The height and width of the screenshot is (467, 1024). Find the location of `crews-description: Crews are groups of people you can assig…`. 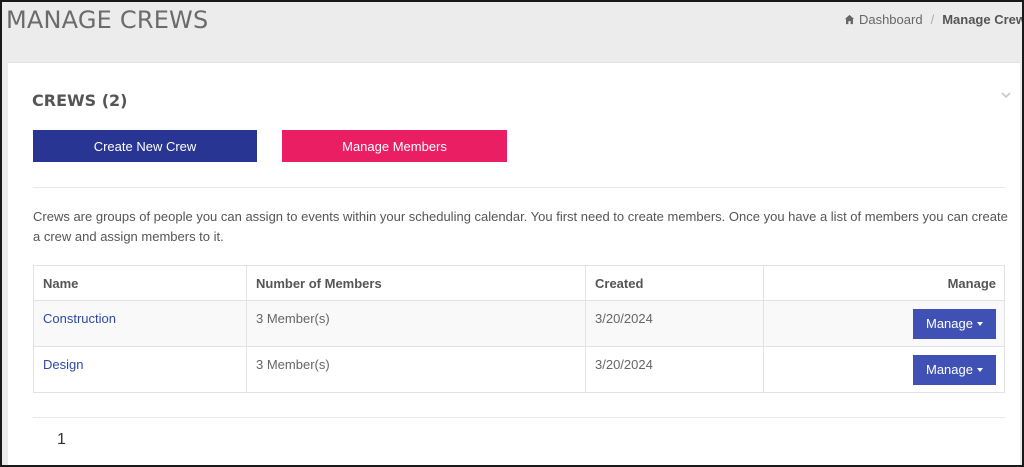

crews-description: Crews are groups of people you can assig… is located at coordinates (520, 226).